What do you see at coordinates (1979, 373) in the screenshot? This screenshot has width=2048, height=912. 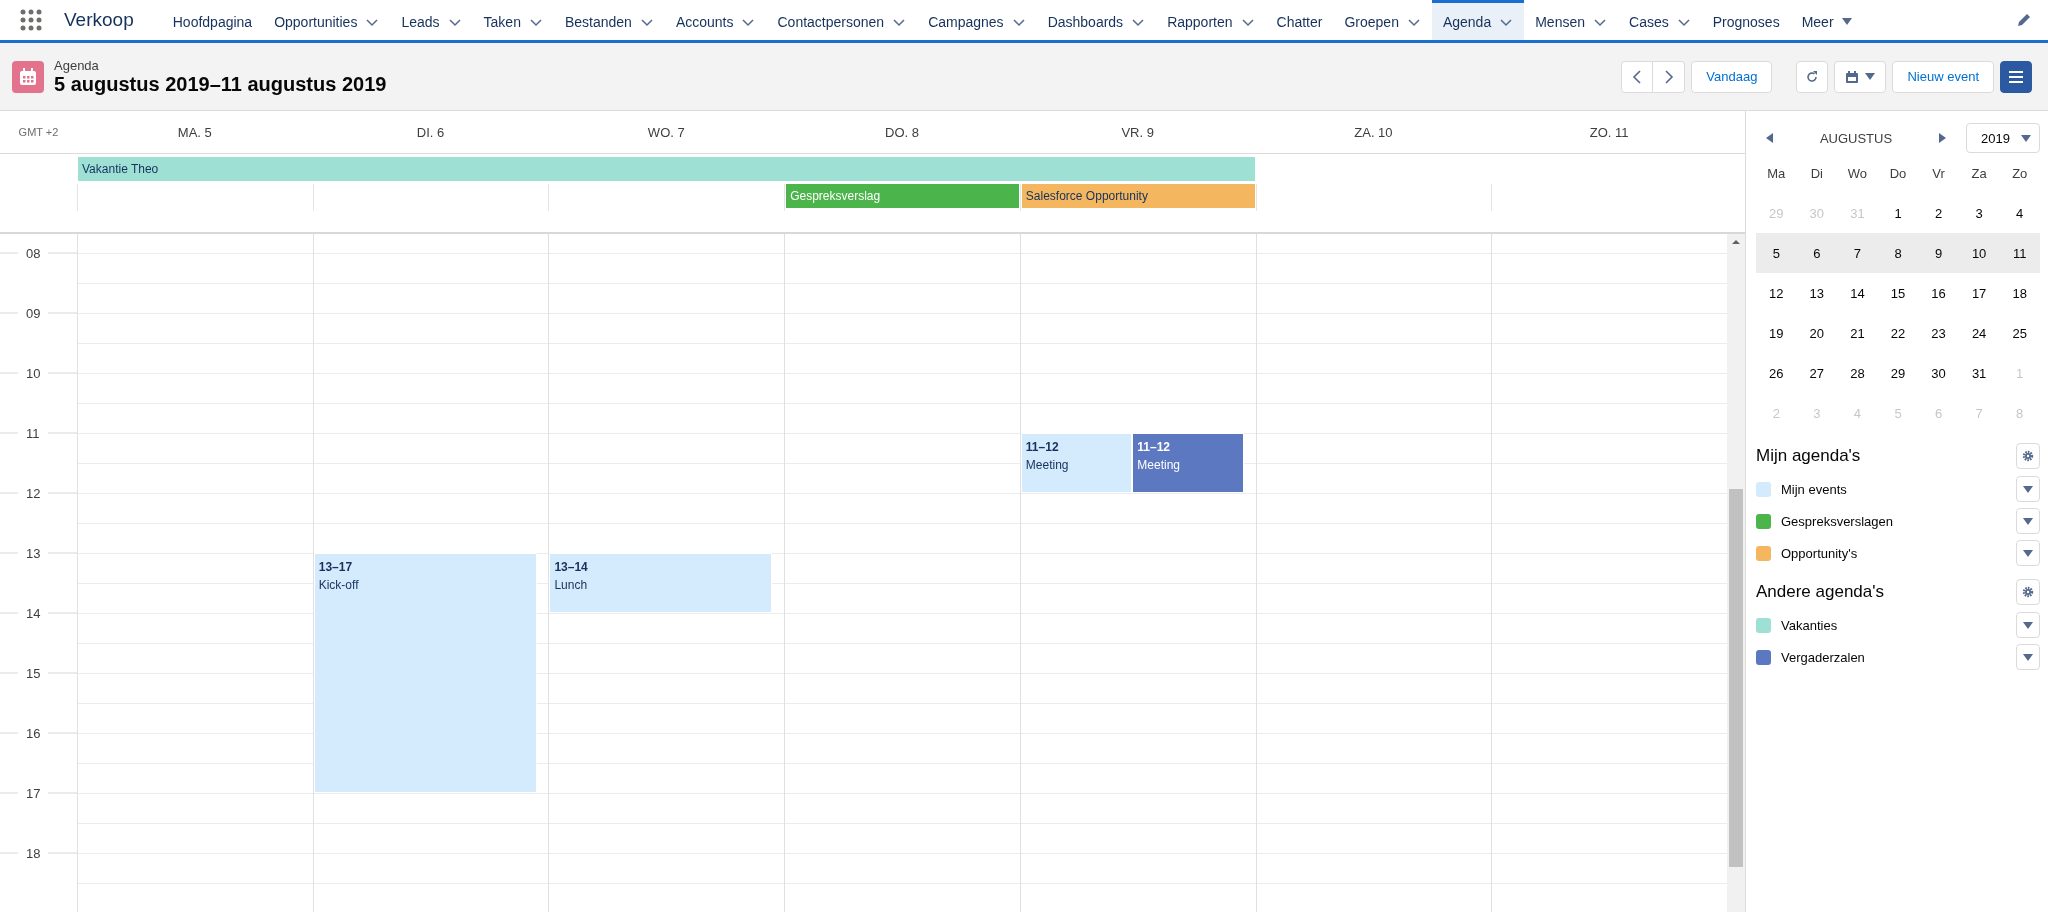 I see `date-cell: 31` at bounding box center [1979, 373].